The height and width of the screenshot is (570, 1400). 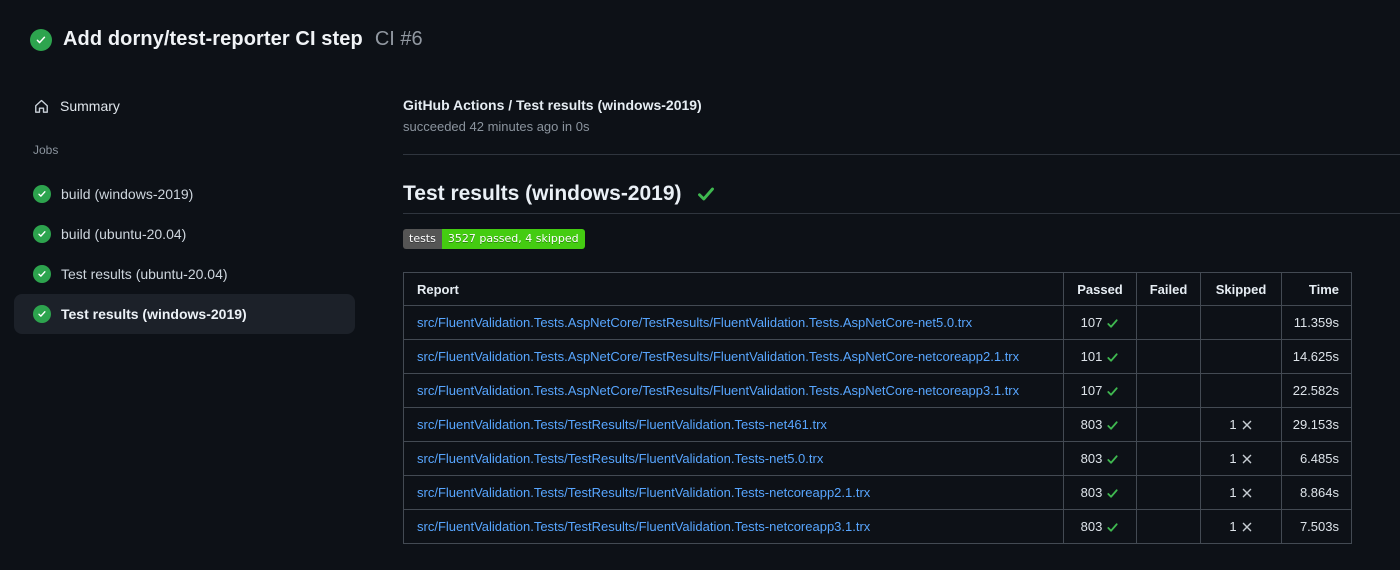 I want to click on run-header: Add dorny/test-reporter CI step CI #6, so click(x=226, y=39).